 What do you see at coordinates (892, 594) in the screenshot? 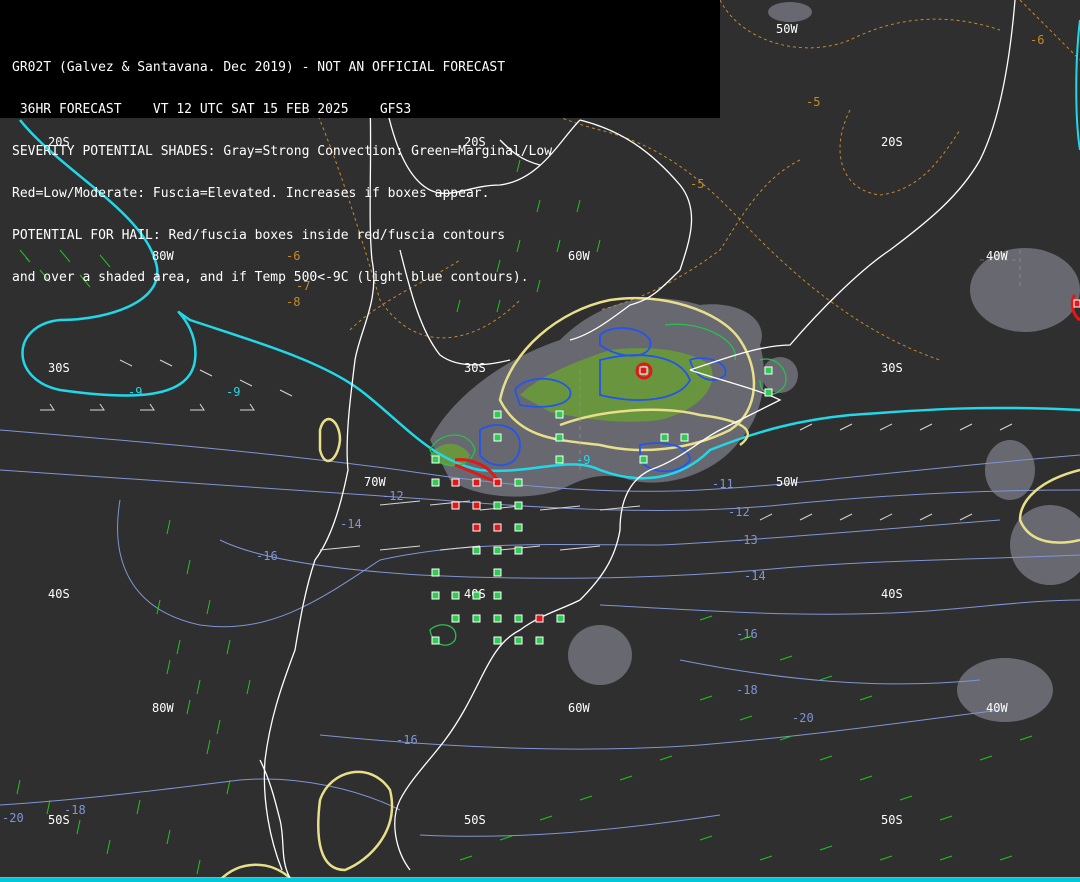
I see `lat-label-40s-east: 40S` at bounding box center [892, 594].